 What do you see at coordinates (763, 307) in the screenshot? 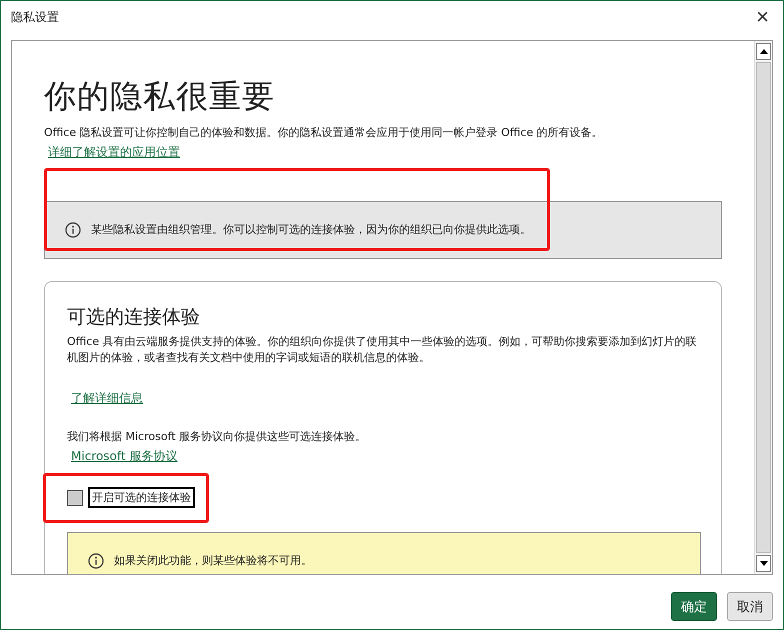
I see `scrollbar` at bounding box center [763, 307].